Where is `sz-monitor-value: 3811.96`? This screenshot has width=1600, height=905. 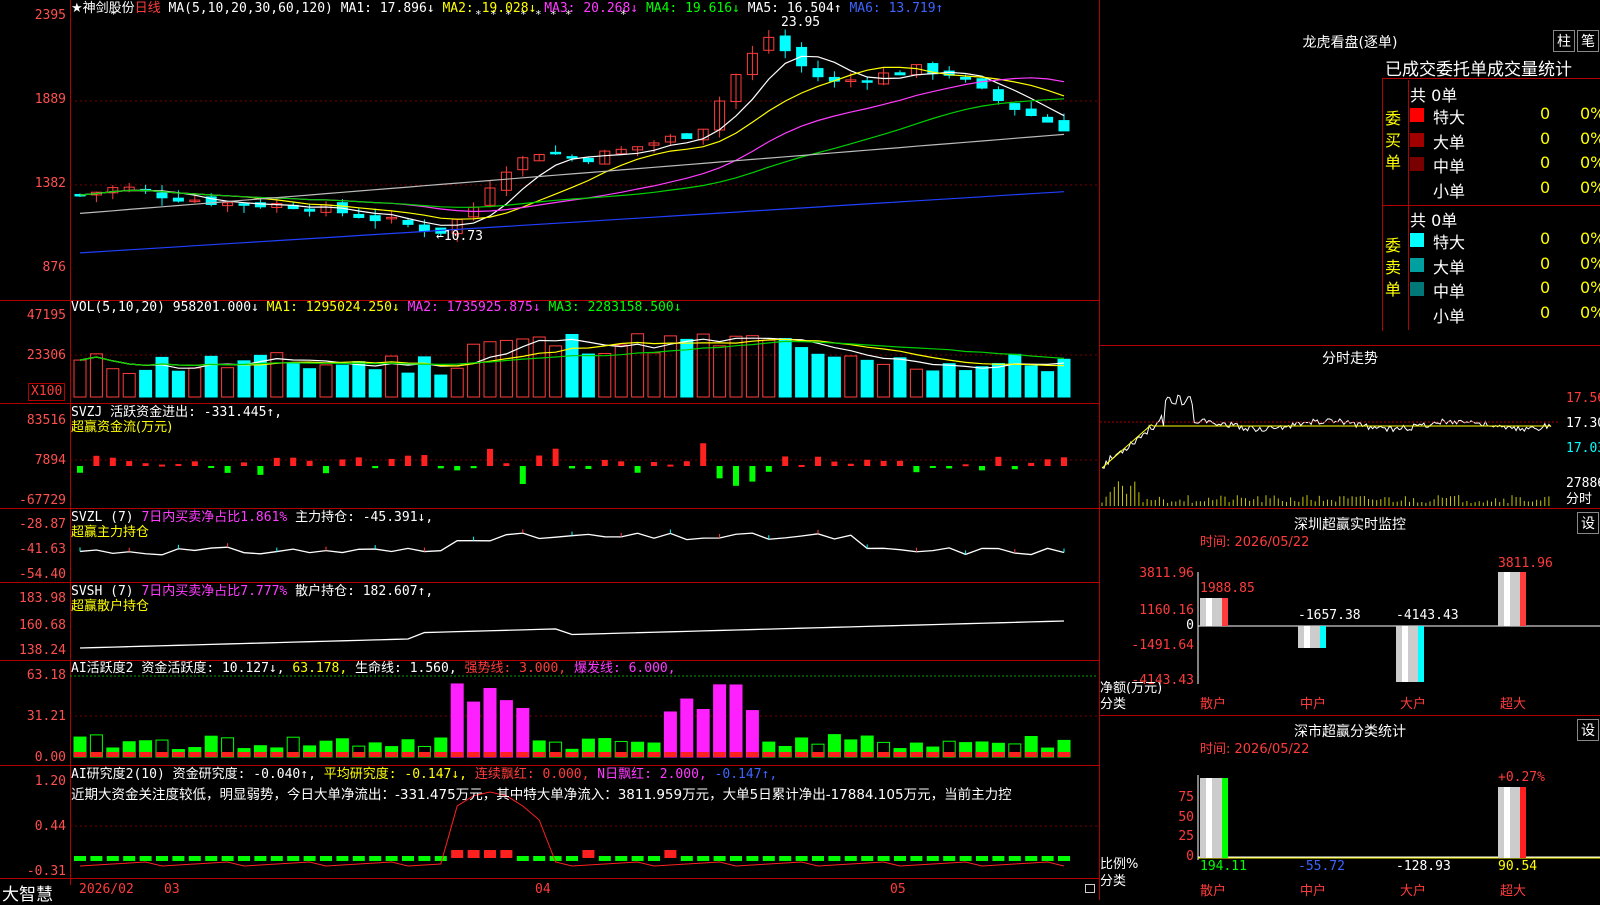
sz-monitor-value: 3811.96 is located at coordinates (1525, 563).